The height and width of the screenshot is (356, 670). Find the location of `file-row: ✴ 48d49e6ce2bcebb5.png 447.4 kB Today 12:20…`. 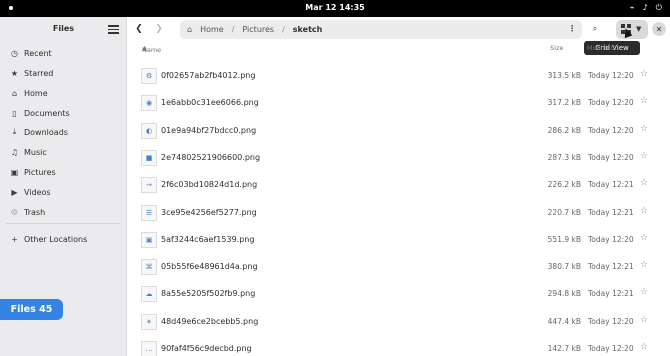

file-row: ✴ 48d49e6ce2bcebb5.png 447.4 kB Today 12:20… is located at coordinates (399, 322).